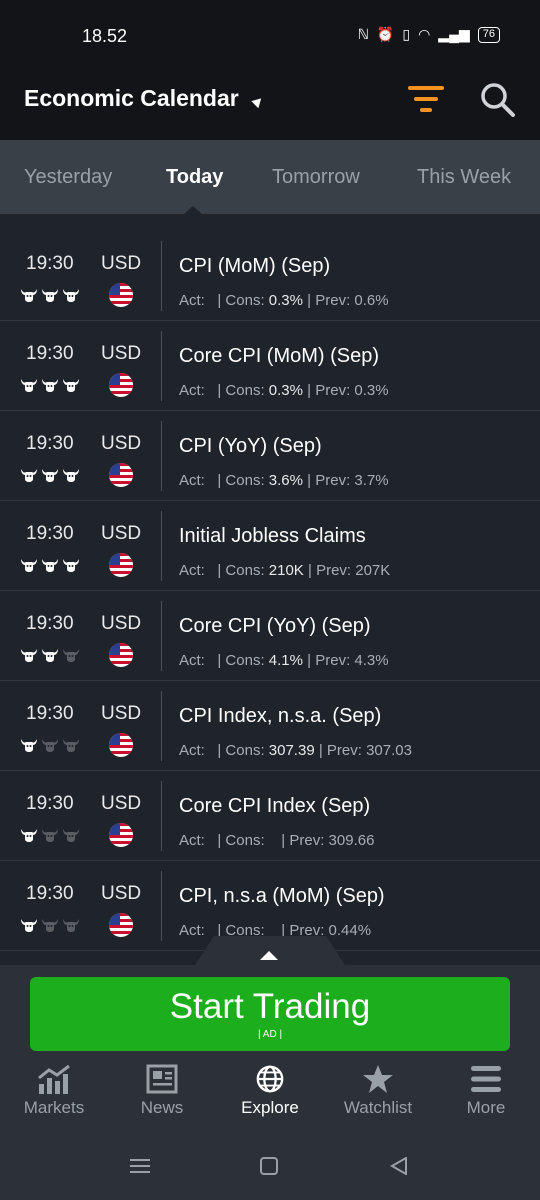 This screenshot has height=1200, width=540. I want to click on filter-icon, so click(426, 99).